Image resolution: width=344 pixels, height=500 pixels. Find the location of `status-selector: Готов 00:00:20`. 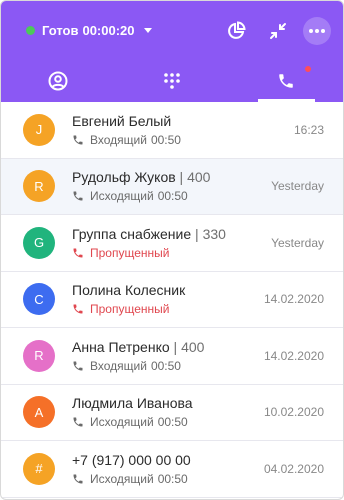

status-selector: Готов 00:00:20 is located at coordinates (89, 30).